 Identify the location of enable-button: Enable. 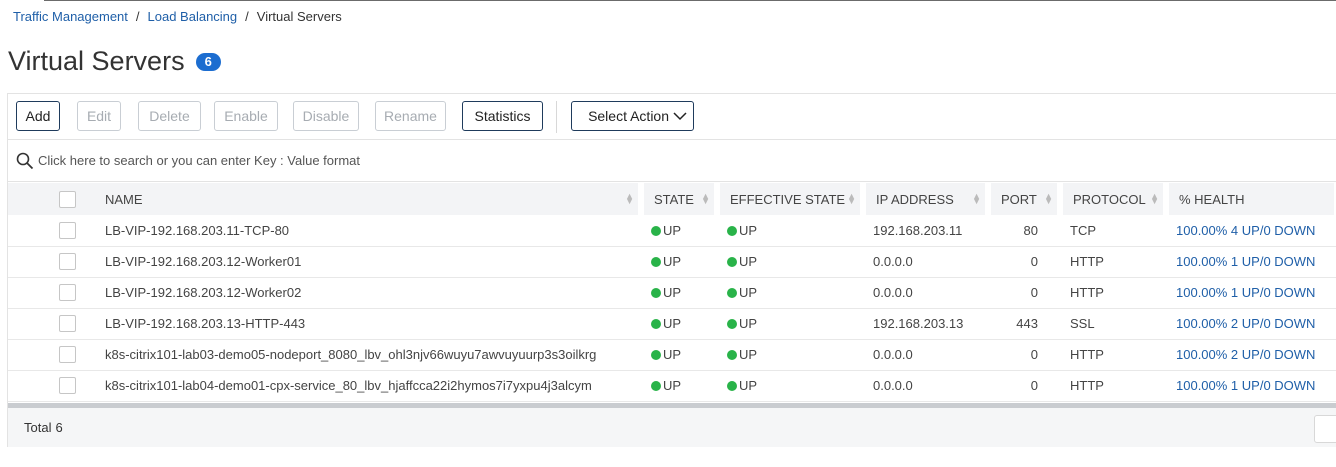
(246, 116).